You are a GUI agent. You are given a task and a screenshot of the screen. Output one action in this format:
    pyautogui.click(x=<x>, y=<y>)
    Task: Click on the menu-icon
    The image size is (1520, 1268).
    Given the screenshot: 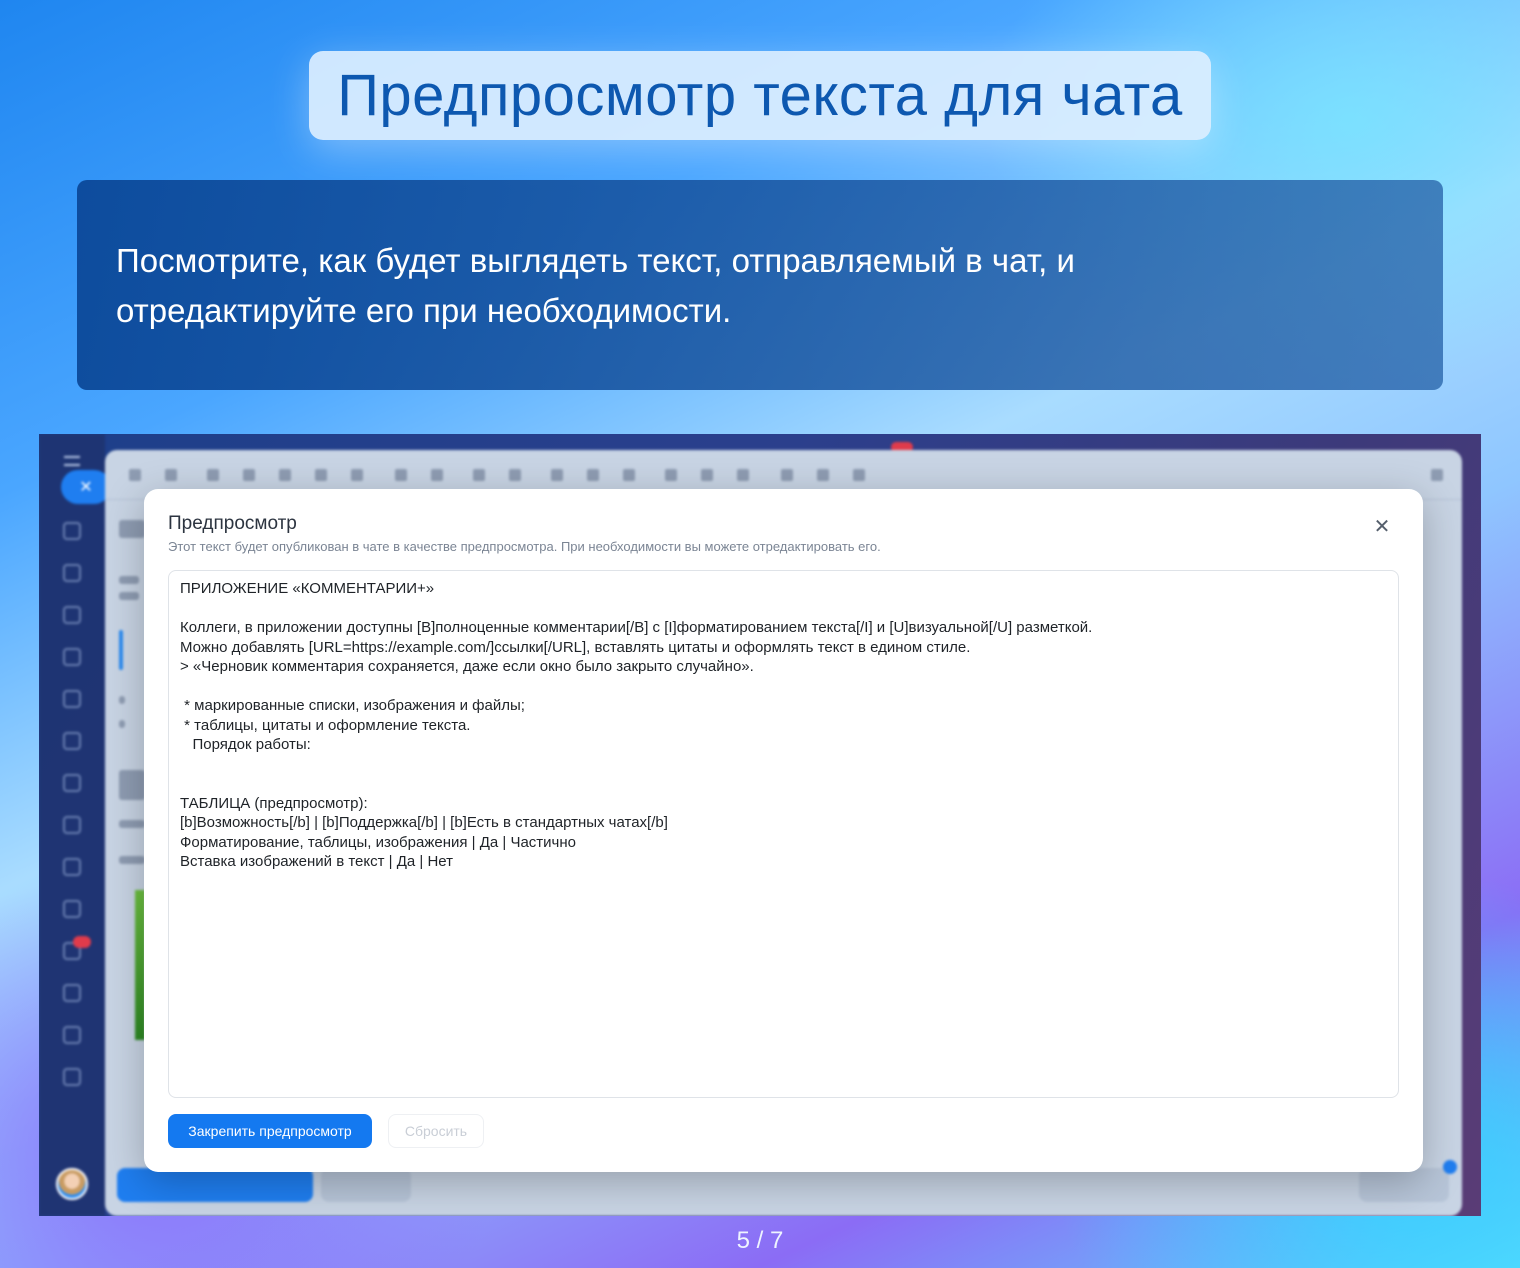 What is the action you would take?
    pyautogui.click(x=72, y=461)
    